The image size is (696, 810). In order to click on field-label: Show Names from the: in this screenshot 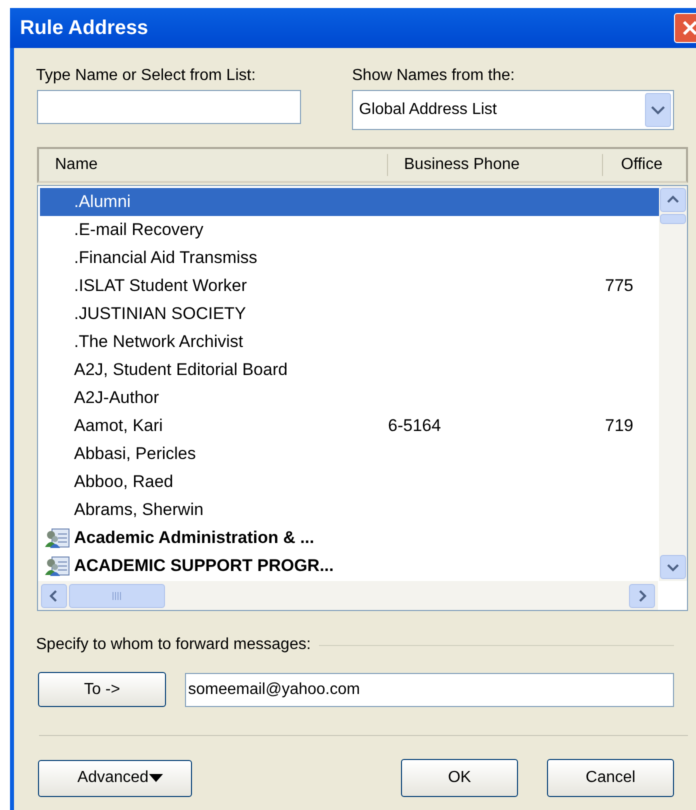, I will do `click(434, 76)`.